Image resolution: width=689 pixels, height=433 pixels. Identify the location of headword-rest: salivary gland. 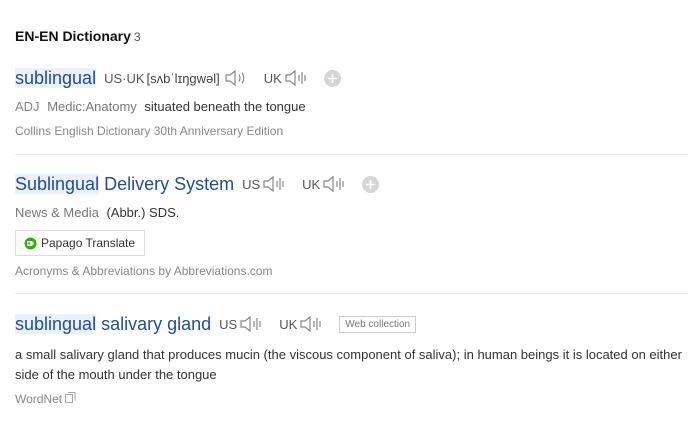
(154, 323).